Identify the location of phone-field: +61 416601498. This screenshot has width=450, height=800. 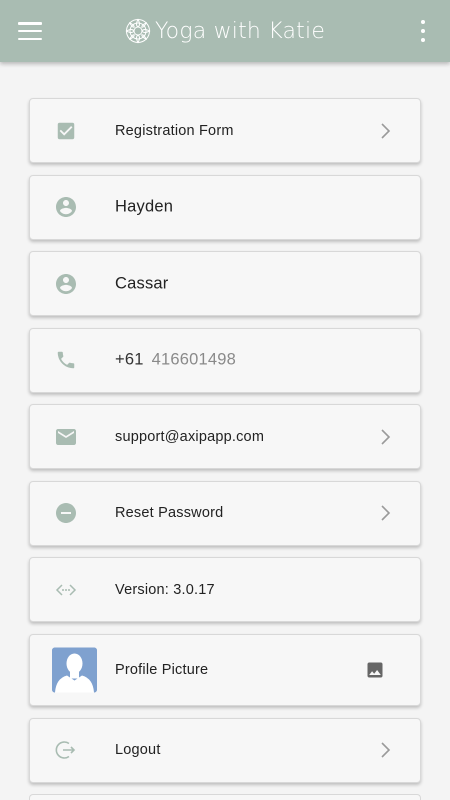
(175, 360).